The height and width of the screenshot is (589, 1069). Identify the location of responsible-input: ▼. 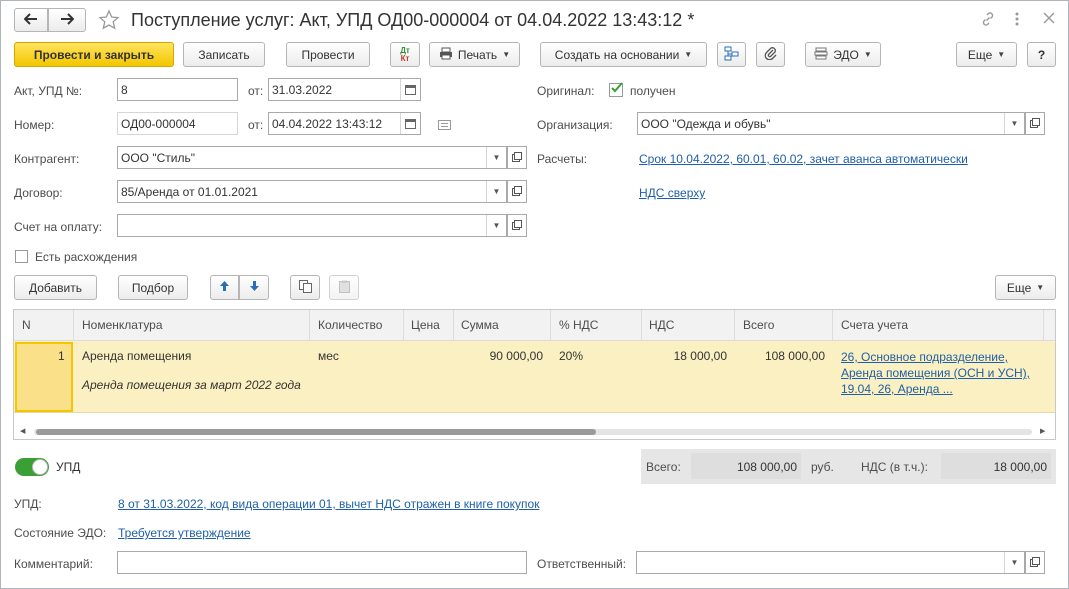
(830, 562).